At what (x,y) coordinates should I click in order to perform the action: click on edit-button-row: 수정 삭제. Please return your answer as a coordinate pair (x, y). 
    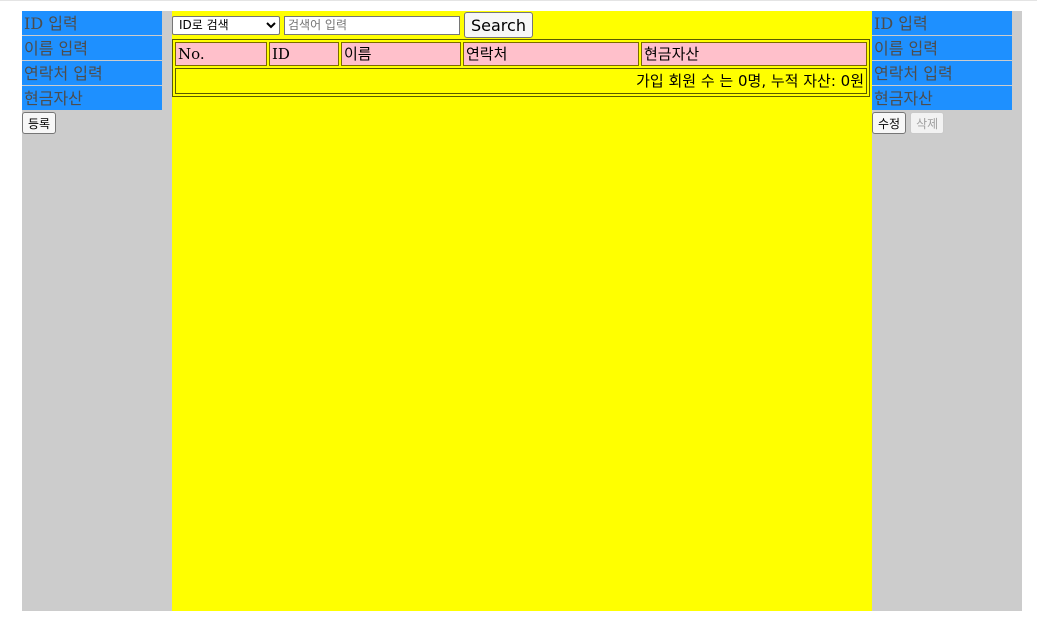
    Looking at the image, I should click on (908, 123).